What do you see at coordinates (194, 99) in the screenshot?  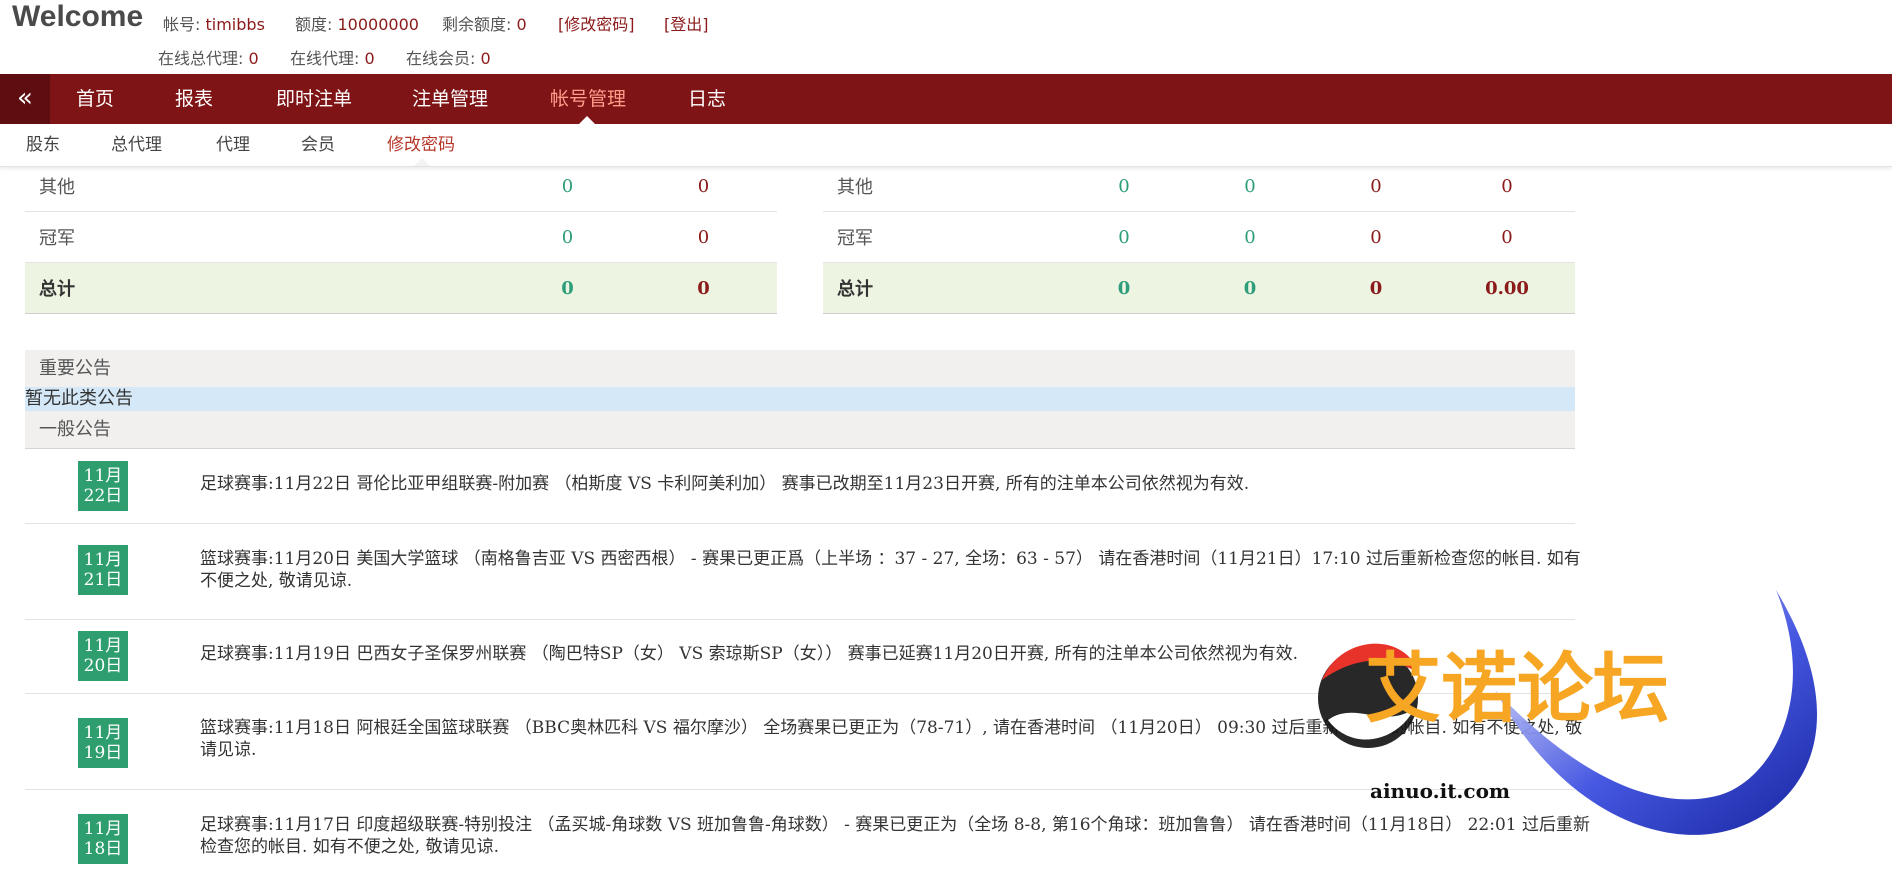 I see `nav-item-reports: 报表` at bounding box center [194, 99].